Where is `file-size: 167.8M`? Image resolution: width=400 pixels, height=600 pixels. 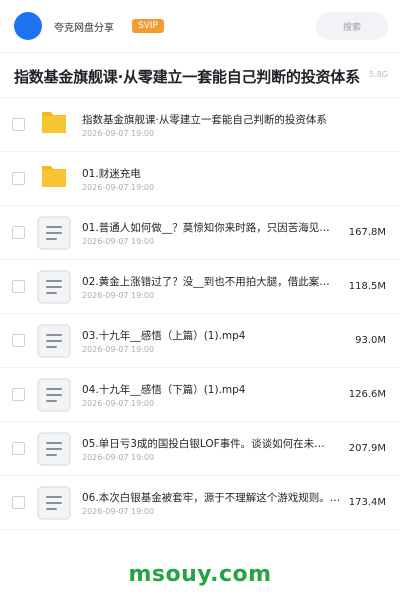 file-size: 167.8M is located at coordinates (367, 232).